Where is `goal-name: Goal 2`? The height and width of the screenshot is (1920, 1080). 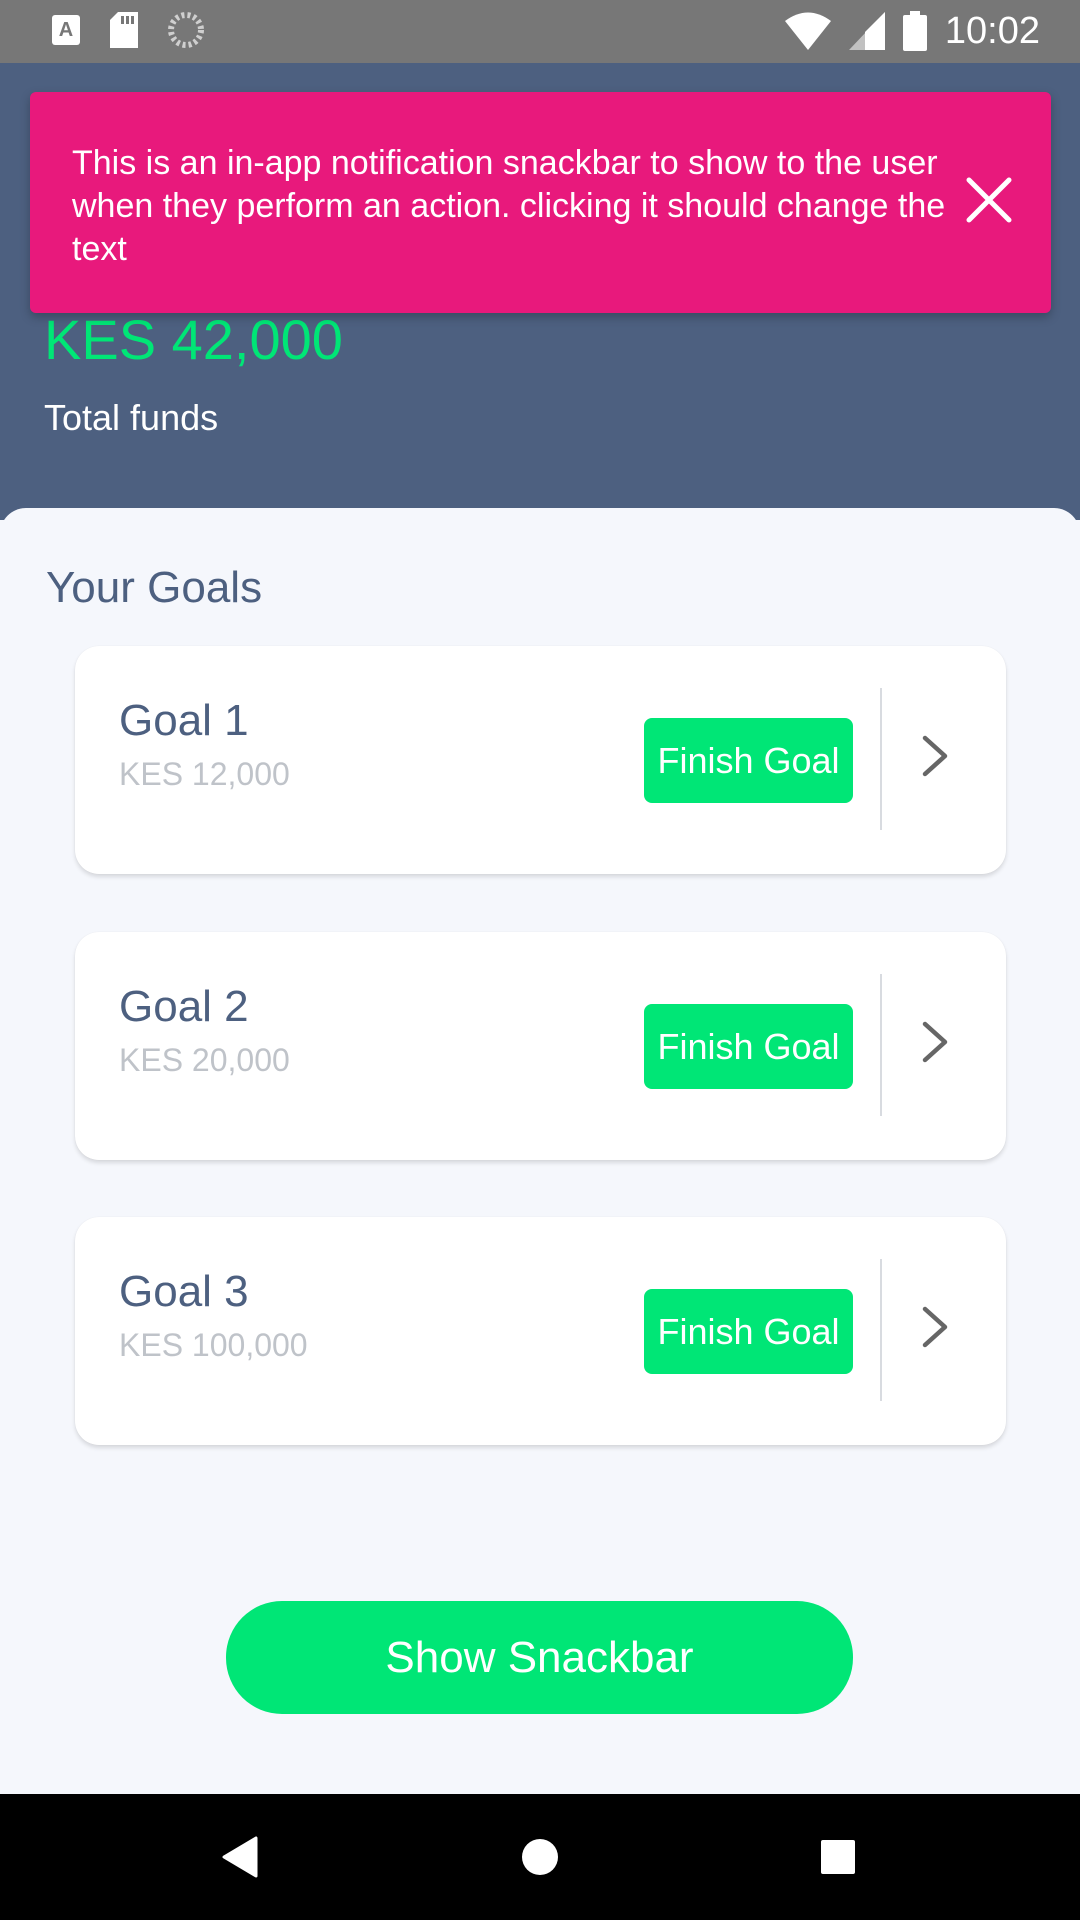 goal-name: Goal 2 is located at coordinates (184, 1006).